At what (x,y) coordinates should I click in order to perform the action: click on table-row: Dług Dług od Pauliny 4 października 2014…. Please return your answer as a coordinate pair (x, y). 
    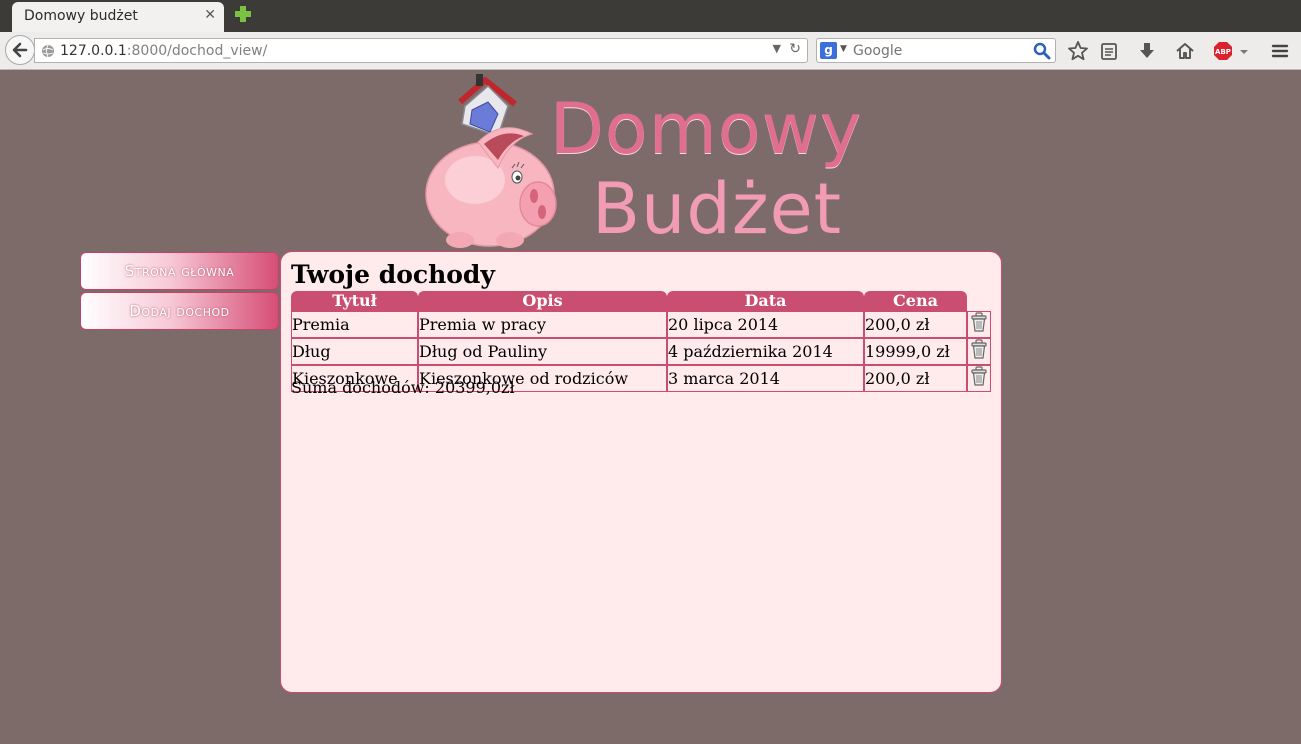
    Looking at the image, I should click on (641, 351).